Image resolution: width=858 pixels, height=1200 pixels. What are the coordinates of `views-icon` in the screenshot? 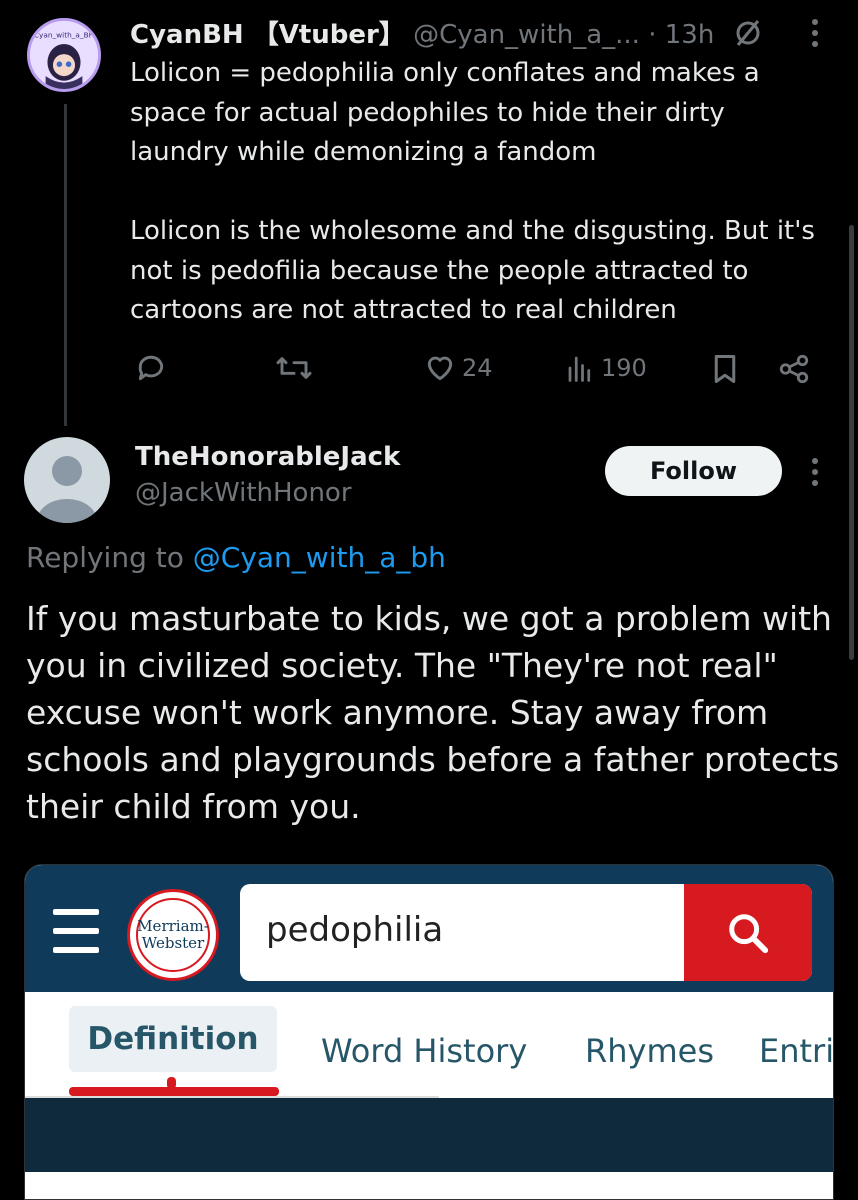 It's located at (580, 368).